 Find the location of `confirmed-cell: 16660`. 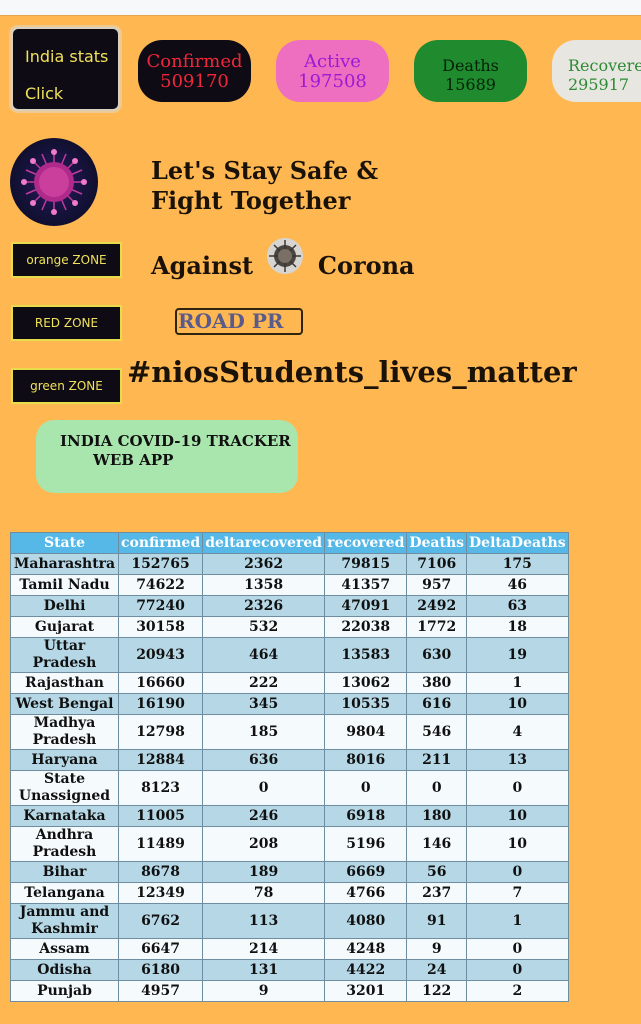

confirmed-cell: 16660 is located at coordinates (160, 683).